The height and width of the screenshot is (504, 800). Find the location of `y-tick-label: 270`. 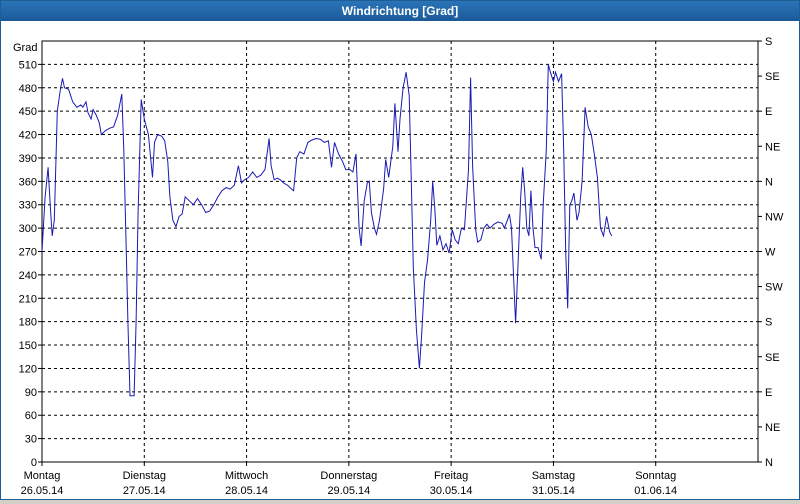

y-tick-label: 270 is located at coordinates (28, 253).